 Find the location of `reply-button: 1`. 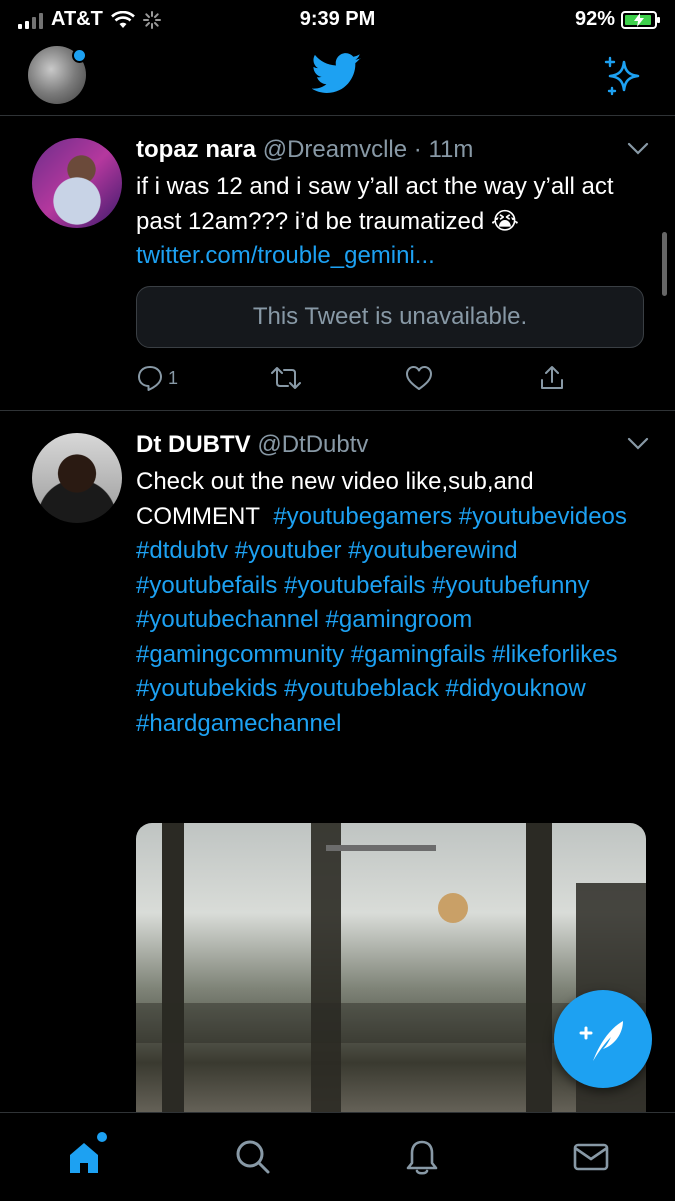

reply-button: 1 is located at coordinates (157, 378).